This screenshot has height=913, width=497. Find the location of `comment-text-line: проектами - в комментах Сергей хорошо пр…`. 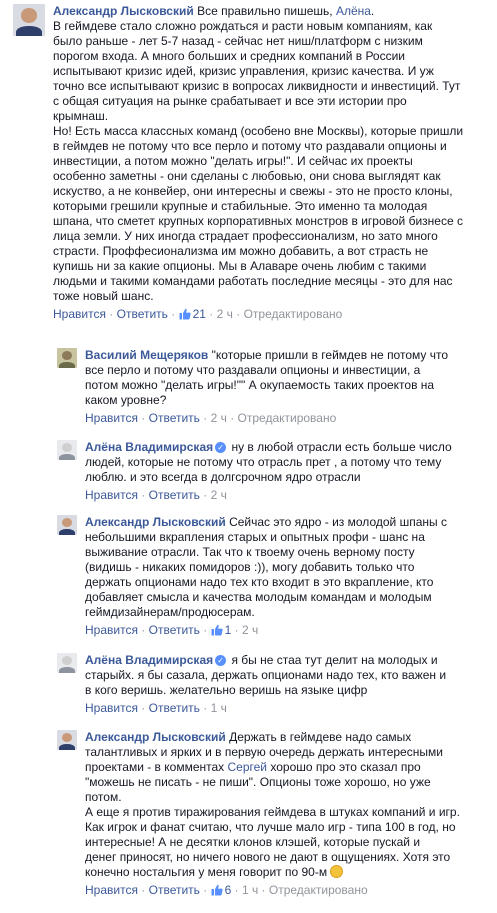

comment-text-line: проектами - в комментах Сергей хорошо пр… is located at coordinates (253, 767).